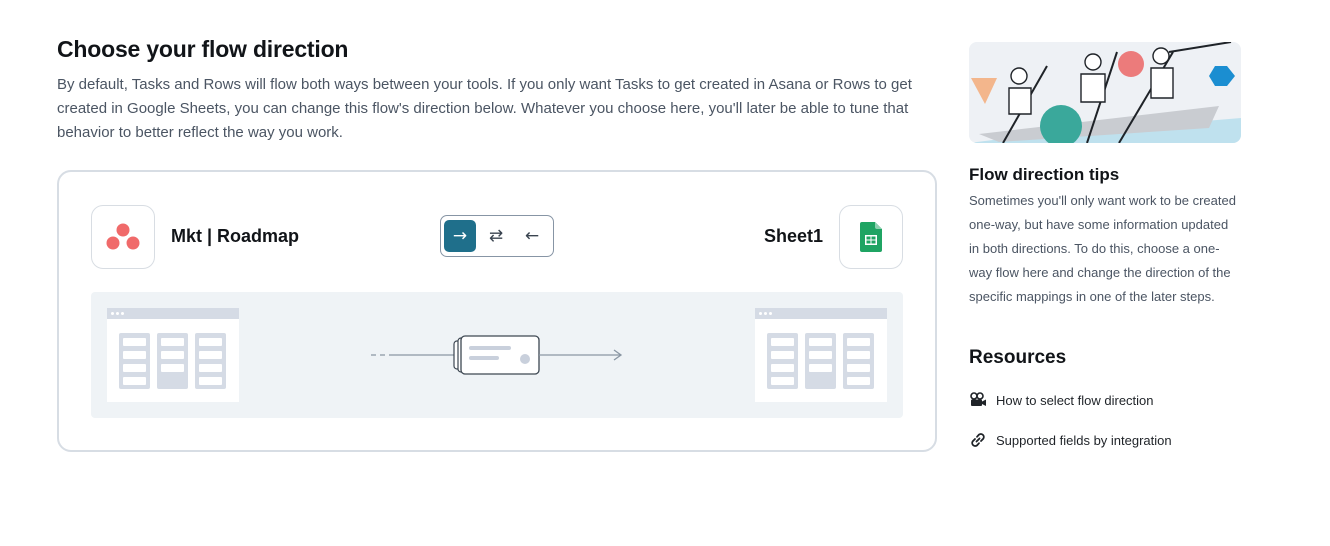  I want to click on direction-one-way-left-button: ←, so click(532, 236).